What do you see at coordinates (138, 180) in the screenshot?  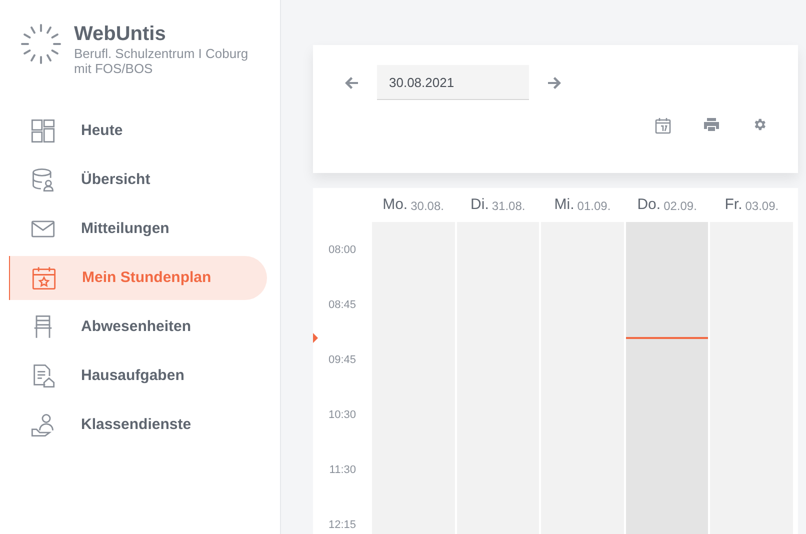 I see `nav-item: Übersicht` at bounding box center [138, 180].